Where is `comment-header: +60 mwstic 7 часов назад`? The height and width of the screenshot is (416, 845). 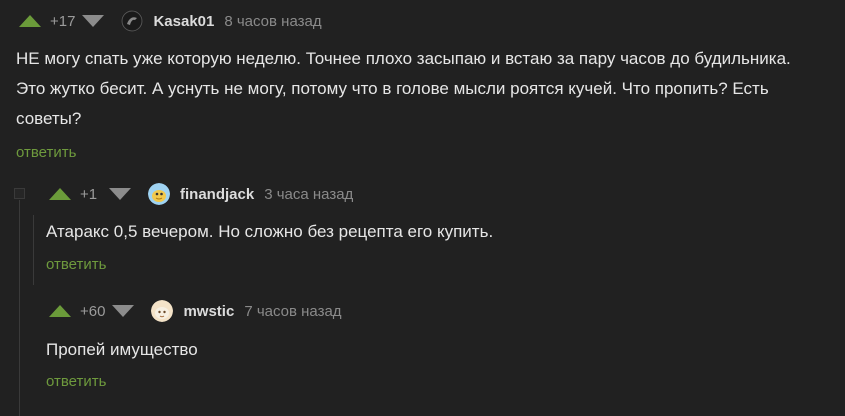
comment-header: +60 mwstic 7 часов назад is located at coordinates (195, 311).